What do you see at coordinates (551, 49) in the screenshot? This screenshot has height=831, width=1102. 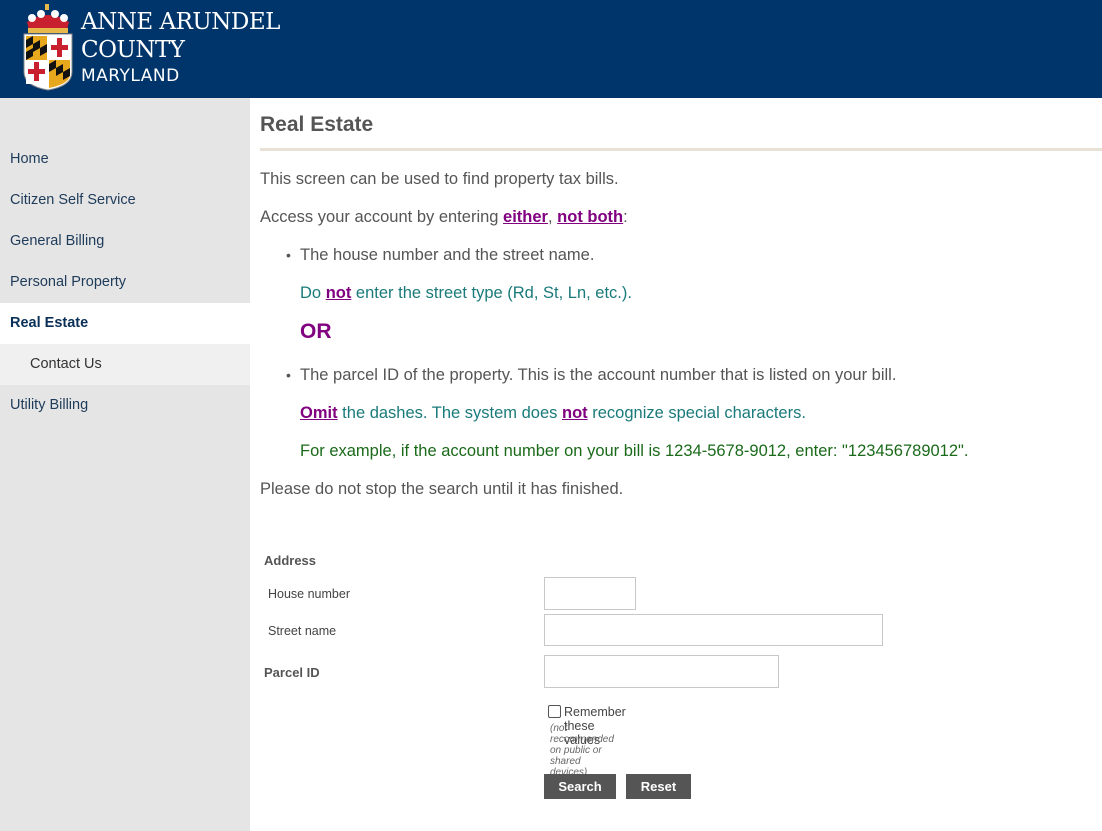 I see `site-header: ANNE ARUNDEL COUNTY MARYLAND` at bounding box center [551, 49].